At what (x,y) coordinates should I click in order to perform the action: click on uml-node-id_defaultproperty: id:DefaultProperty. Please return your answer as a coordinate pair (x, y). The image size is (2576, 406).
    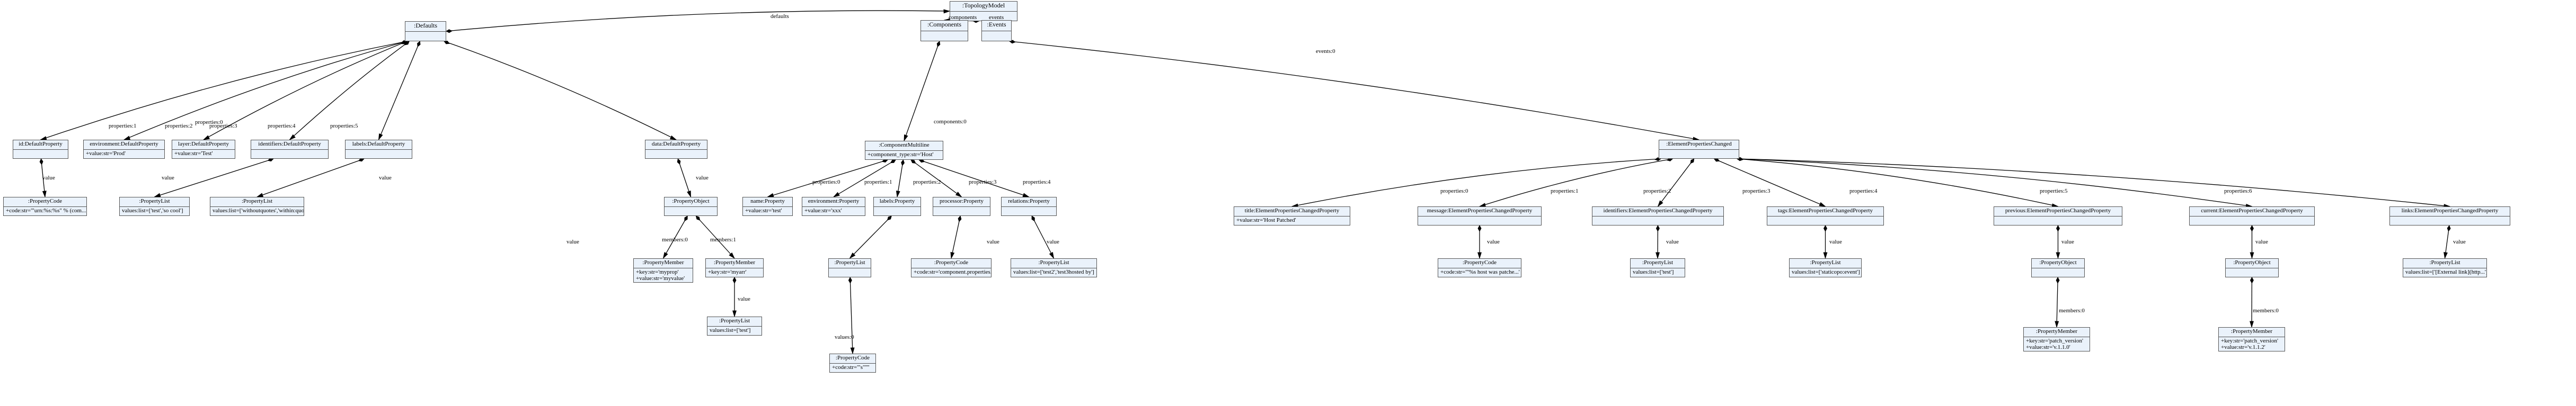
    Looking at the image, I should click on (40, 149).